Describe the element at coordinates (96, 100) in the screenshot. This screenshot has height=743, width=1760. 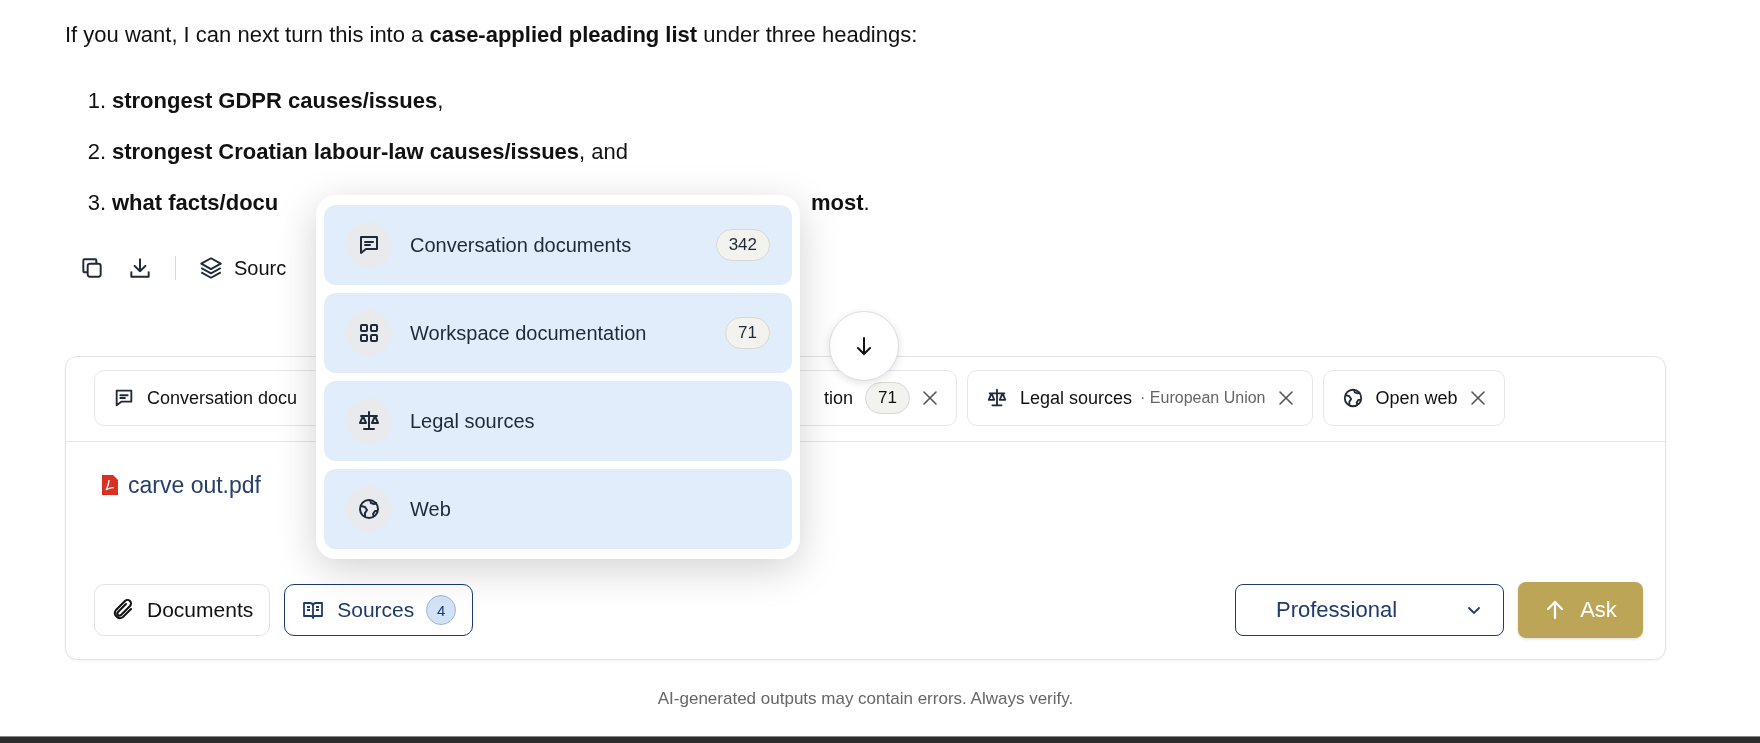
I see `list-number: 1.` at that location.